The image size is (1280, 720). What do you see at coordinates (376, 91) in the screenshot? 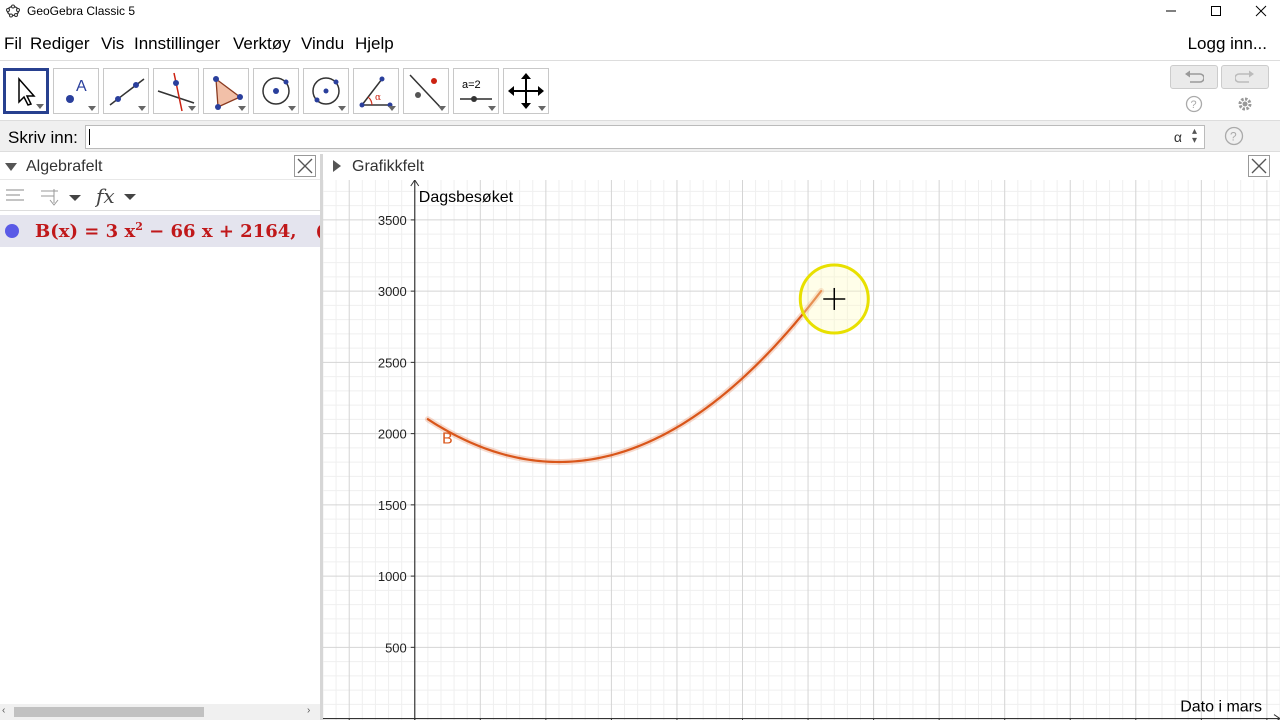
I see `angle-tool: α` at bounding box center [376, 91].